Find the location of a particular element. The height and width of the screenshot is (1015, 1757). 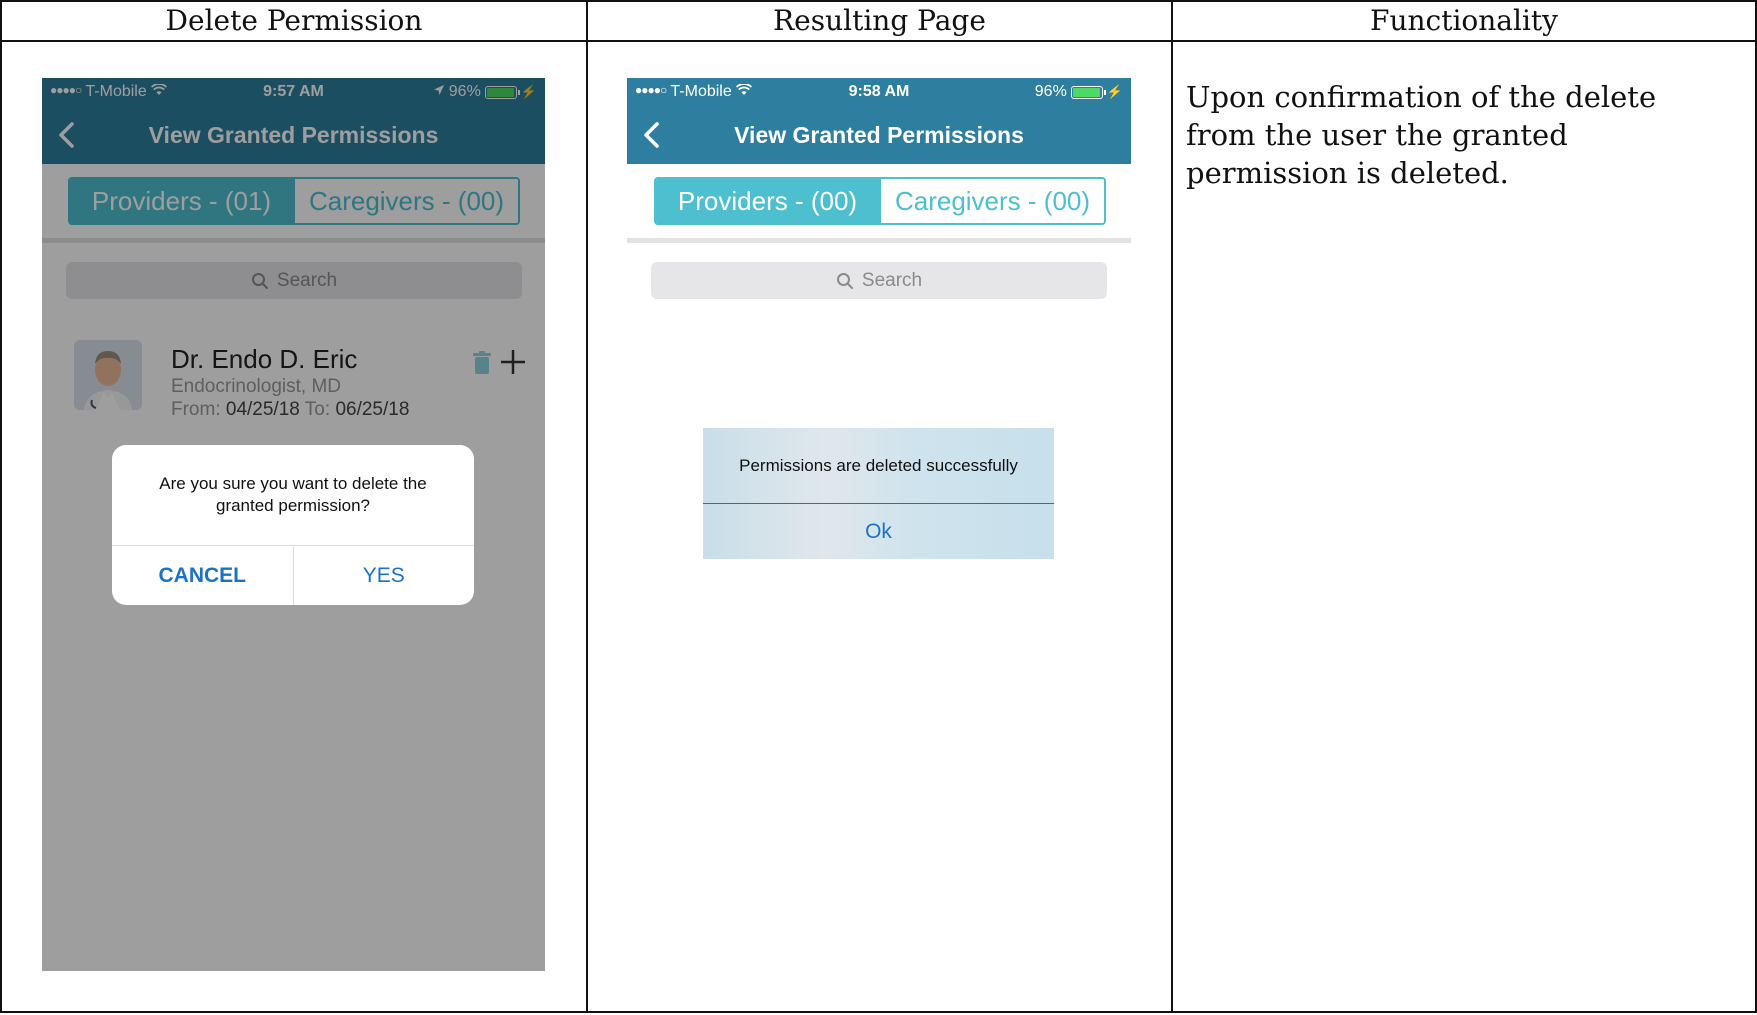

column-header-delete-permission: Delete Permission is located at coordinates (294, 20).